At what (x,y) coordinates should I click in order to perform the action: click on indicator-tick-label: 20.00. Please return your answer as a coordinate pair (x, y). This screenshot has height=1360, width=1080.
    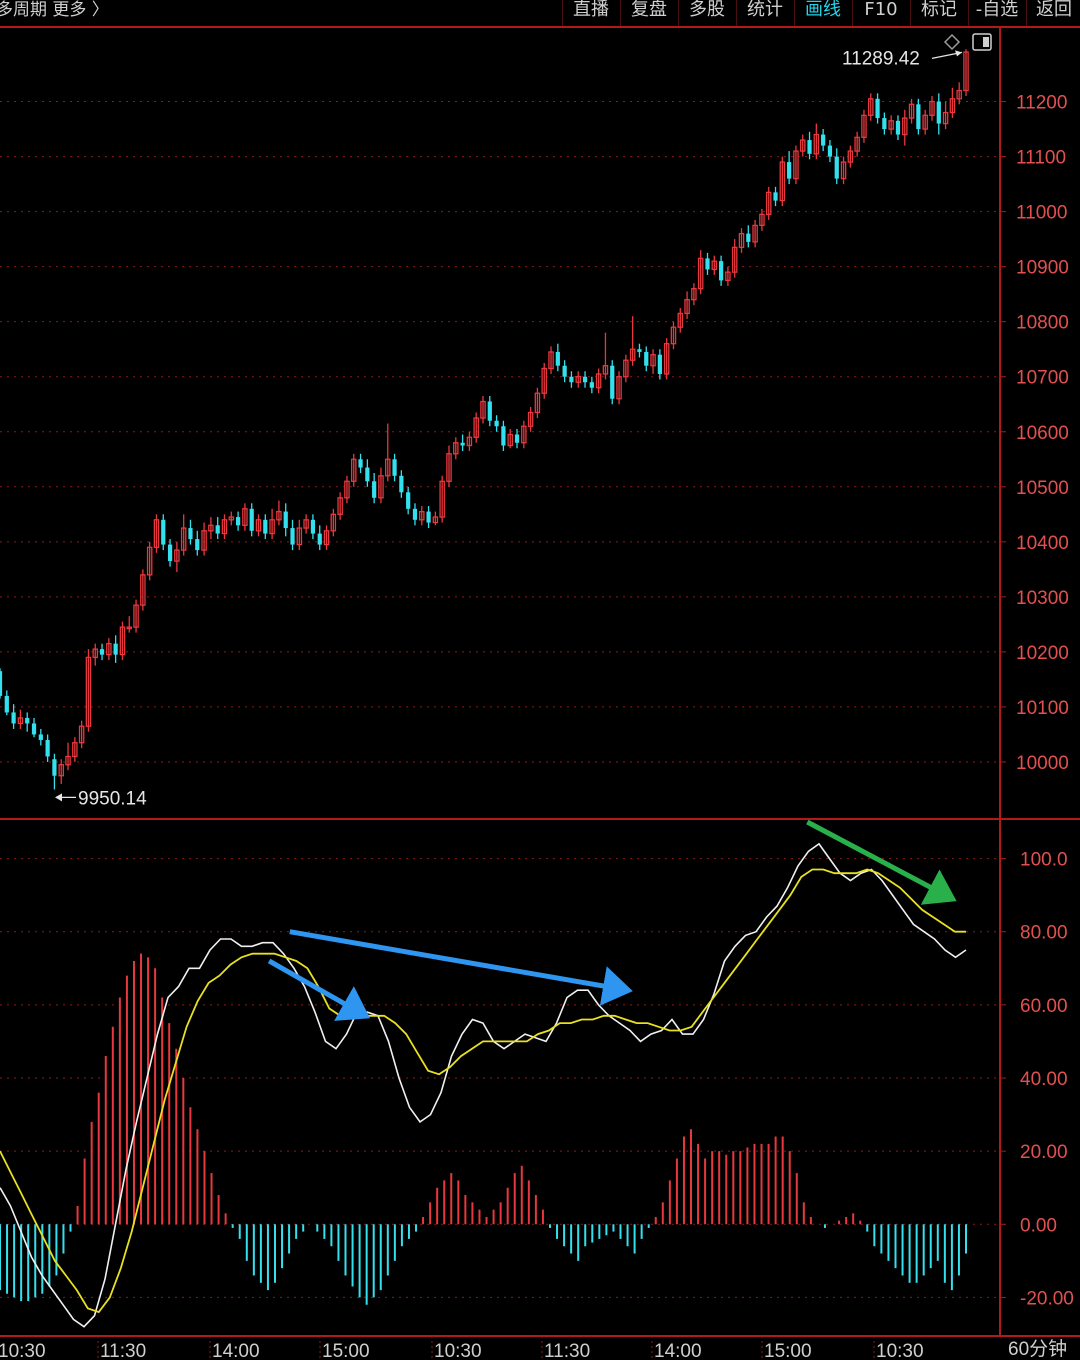
    Looking at the image, I should click on (1044, 1152).